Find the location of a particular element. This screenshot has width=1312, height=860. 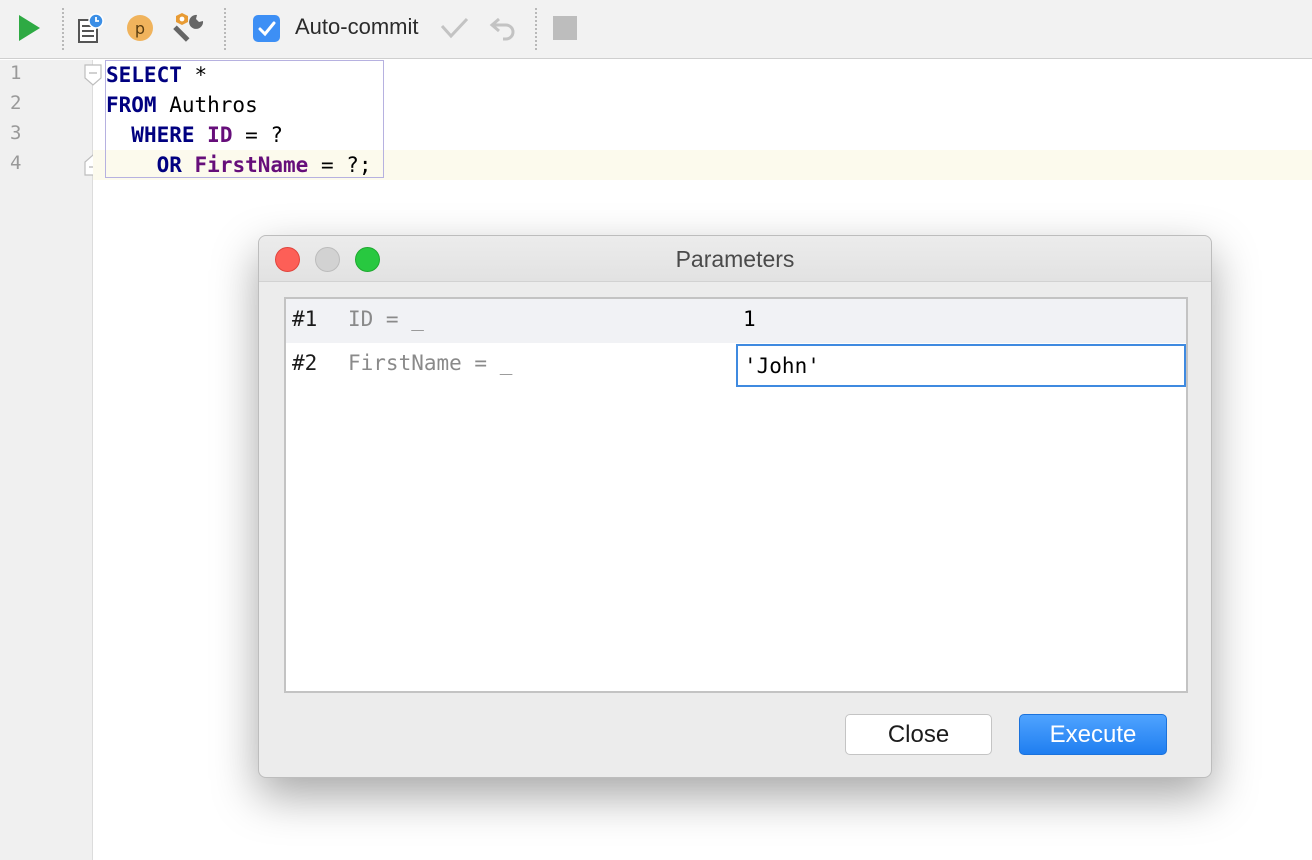

dialog-title: Parameters is located at coordinates (735, 259).